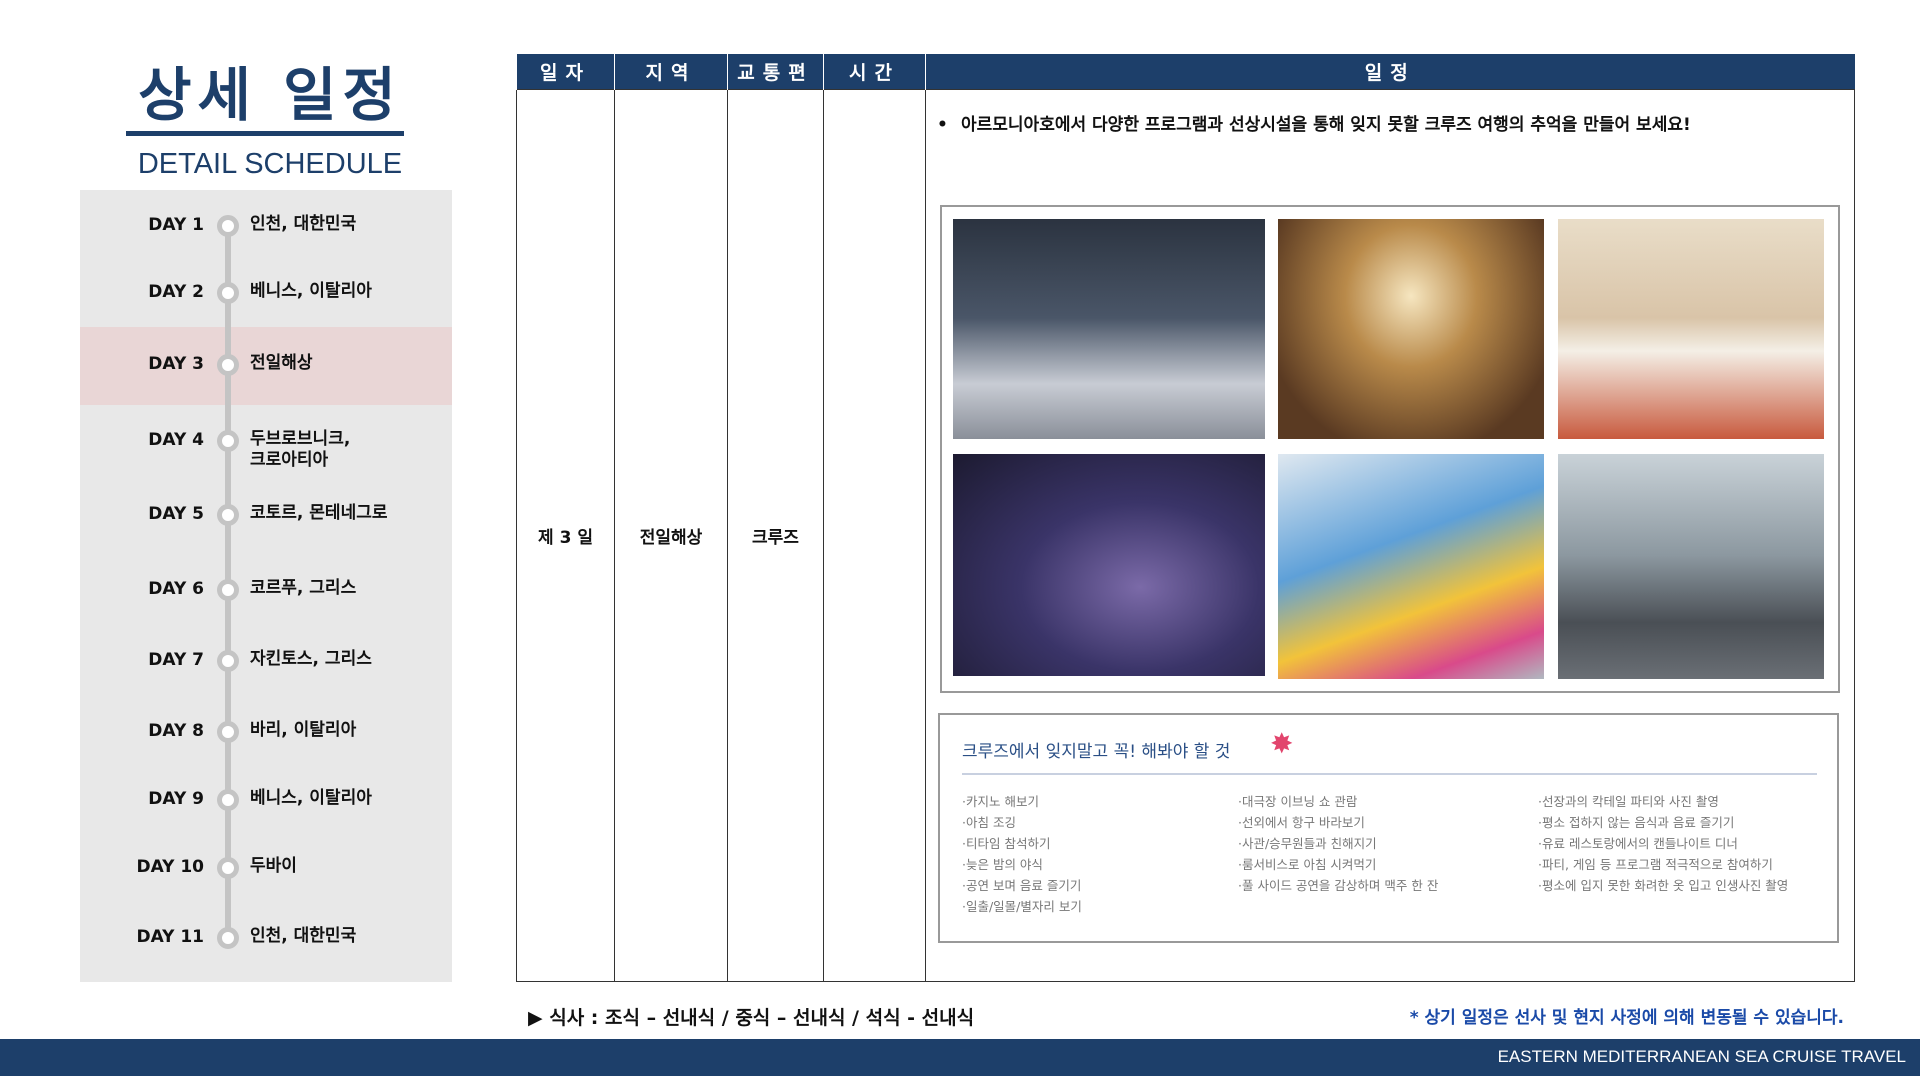 Image resolution: width=1920 pixels, height=1076 pixels. Describe the element at coordinates (1655, 864) in the screenshot. I see `must-do-item: ·파티, 게임 등 프로그램 적극적으로 참여하기` at that location.